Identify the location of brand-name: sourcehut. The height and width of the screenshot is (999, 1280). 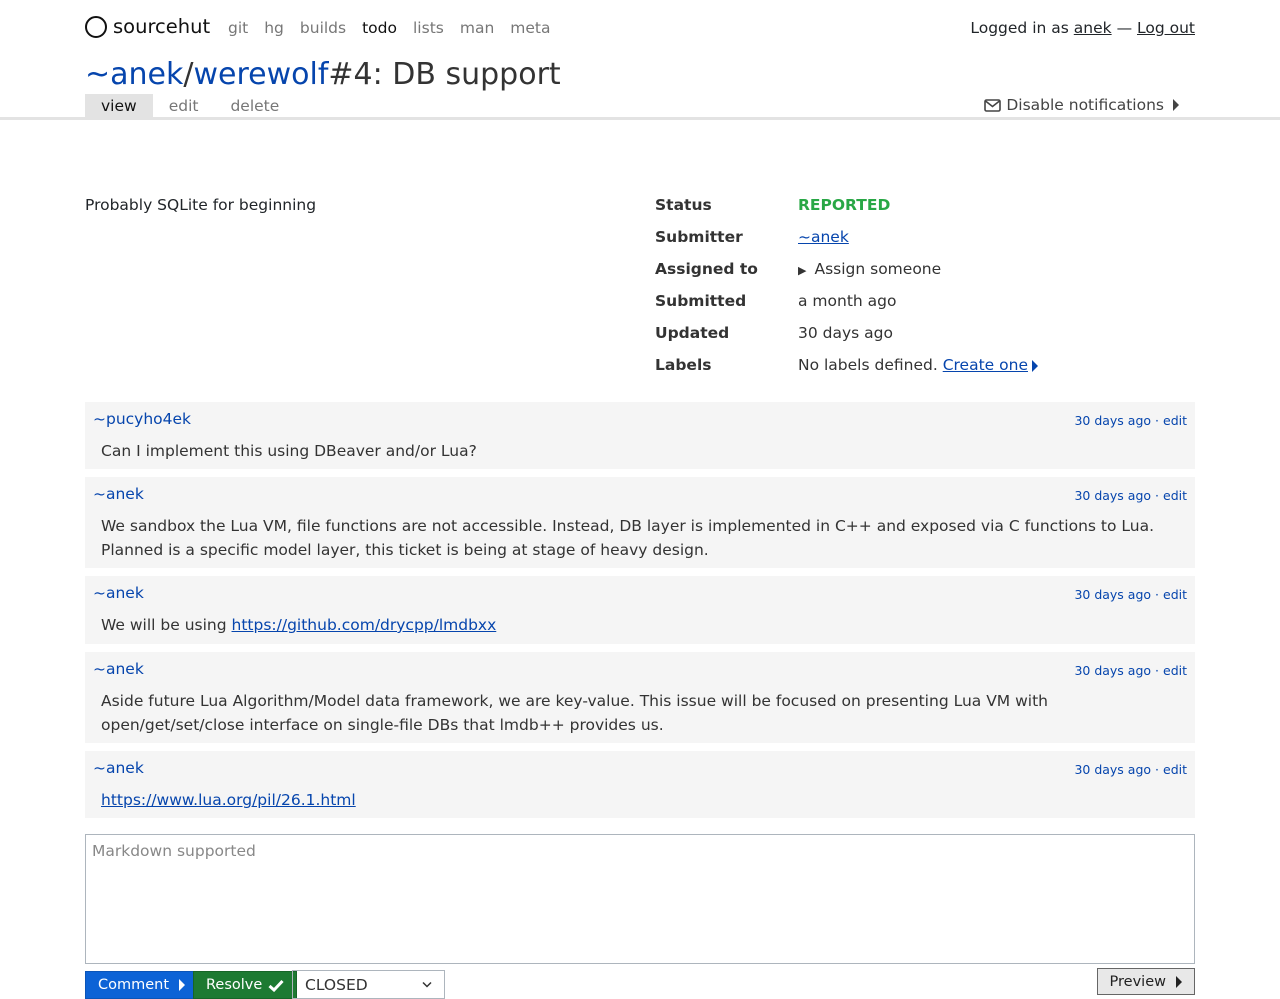
(162, 26).